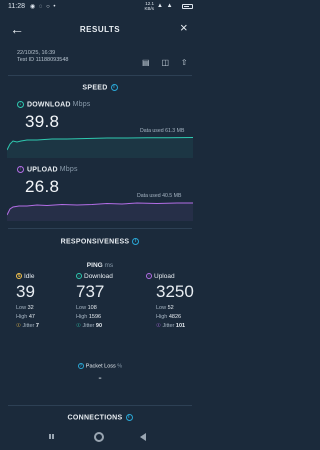  I want to click on test-meta: 22/10/25, 16:39 Test ID 11188093548, so click(42, 57).